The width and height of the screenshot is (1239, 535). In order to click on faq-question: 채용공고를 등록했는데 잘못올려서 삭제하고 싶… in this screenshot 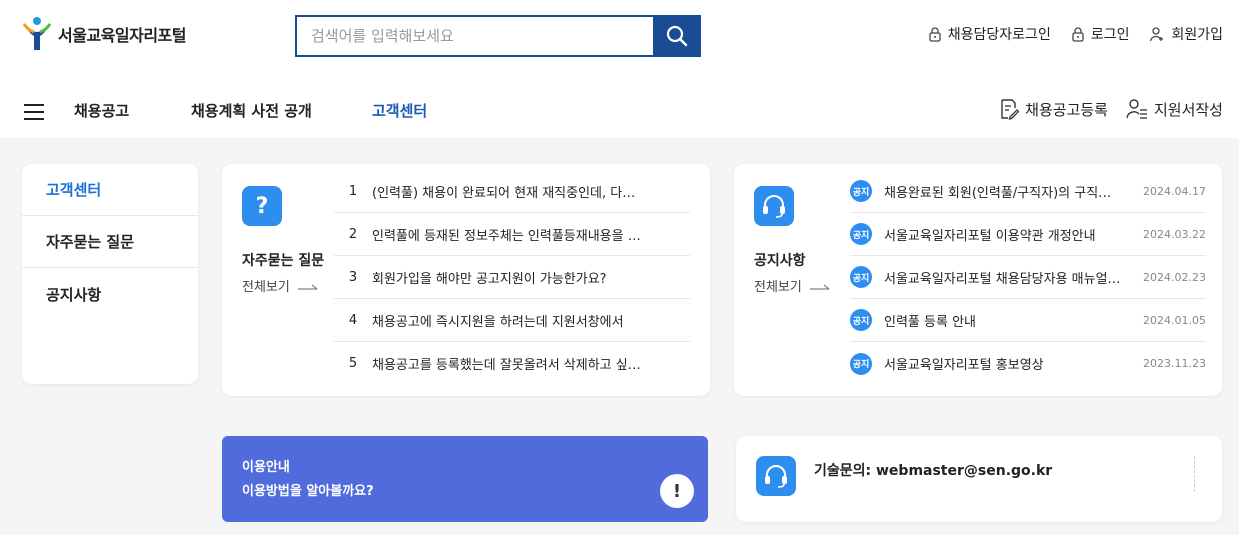, I will do `click(506, 365)`.